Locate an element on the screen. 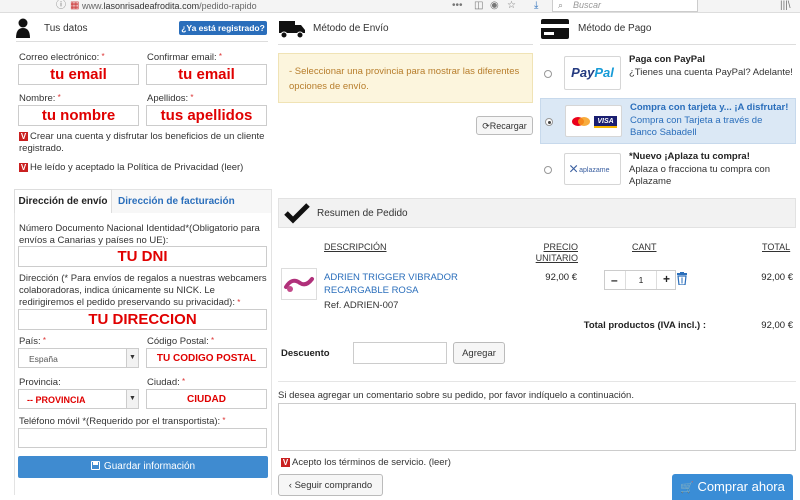 The image size is (800, 500). phone-field is located at coordinates (142, 438).